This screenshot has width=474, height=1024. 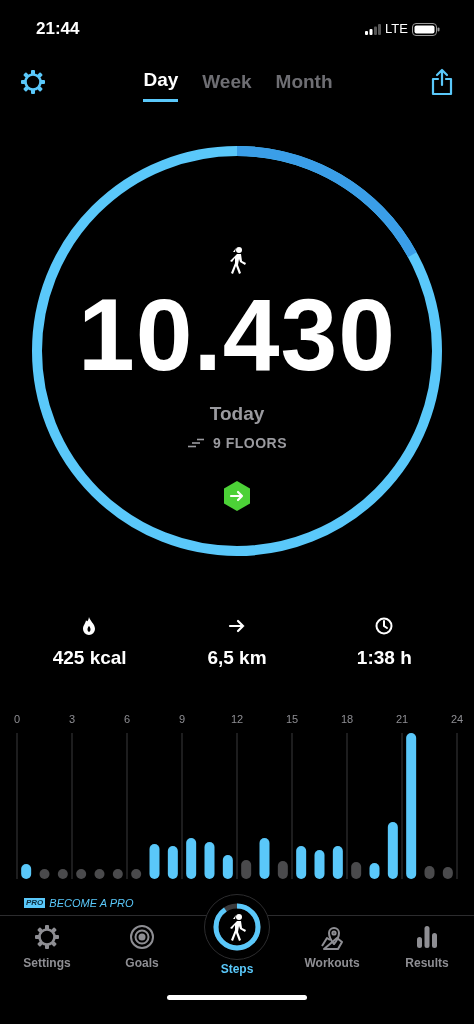 I want to click on hour-label: 24, so click(x=457, y=718).